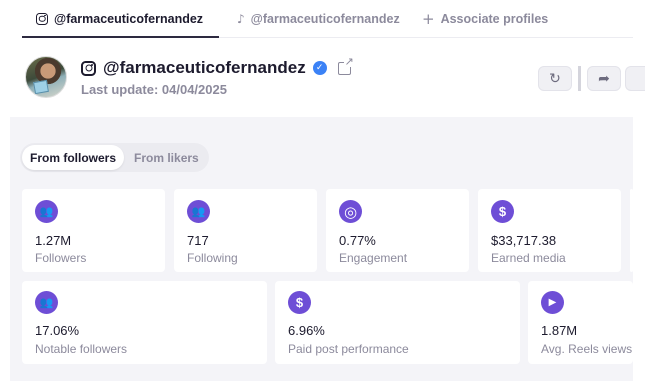  What do you see at coordinates (245, 230) in the screenshot?
I see `metric-card-following: 👥 717 Following` at bounding box center [245, 230].